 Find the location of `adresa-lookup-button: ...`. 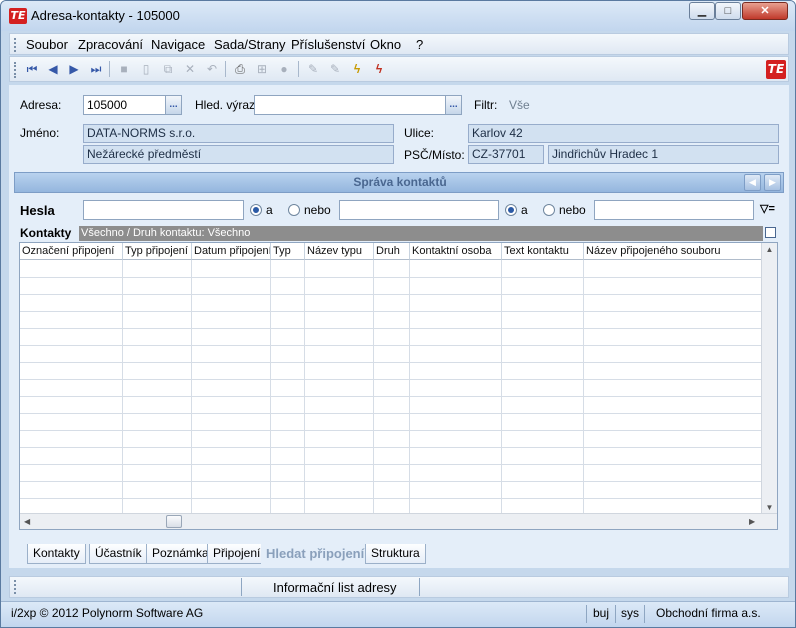

adresa-lookup-button: ... is located at coordinates (173, 105).